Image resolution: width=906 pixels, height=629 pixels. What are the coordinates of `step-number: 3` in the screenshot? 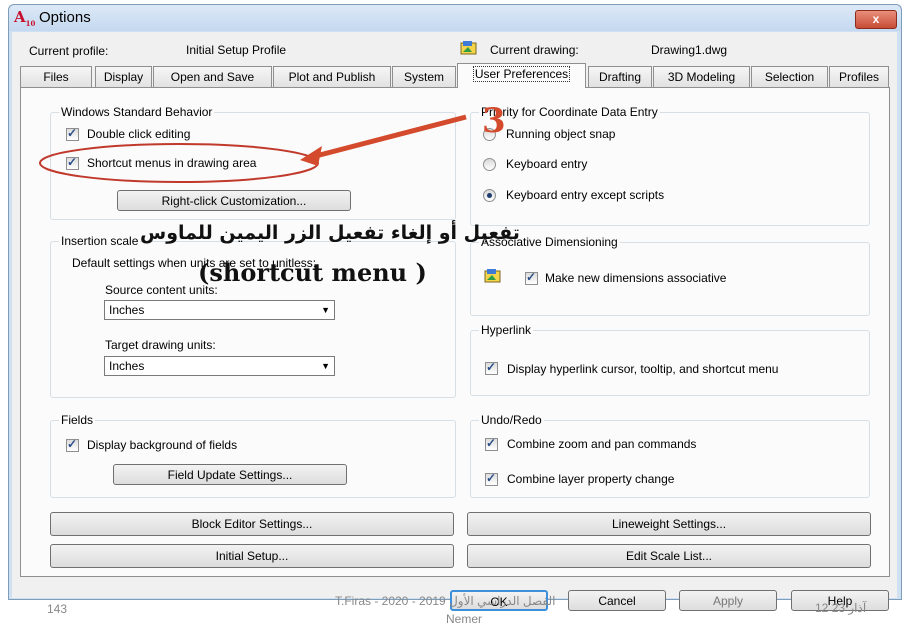 It's located at (494, 121).